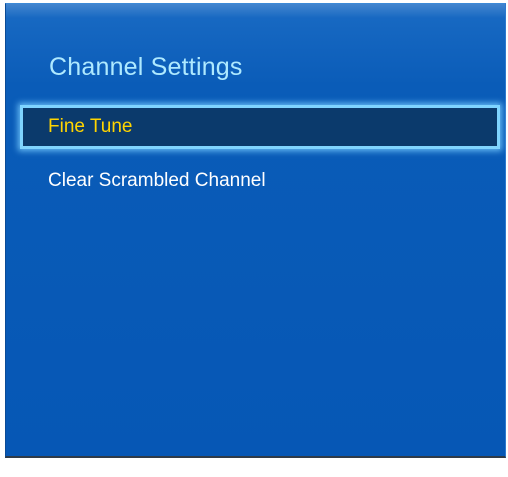  I want to click on menu-item-label: Fine Tune, so click(90, 126).